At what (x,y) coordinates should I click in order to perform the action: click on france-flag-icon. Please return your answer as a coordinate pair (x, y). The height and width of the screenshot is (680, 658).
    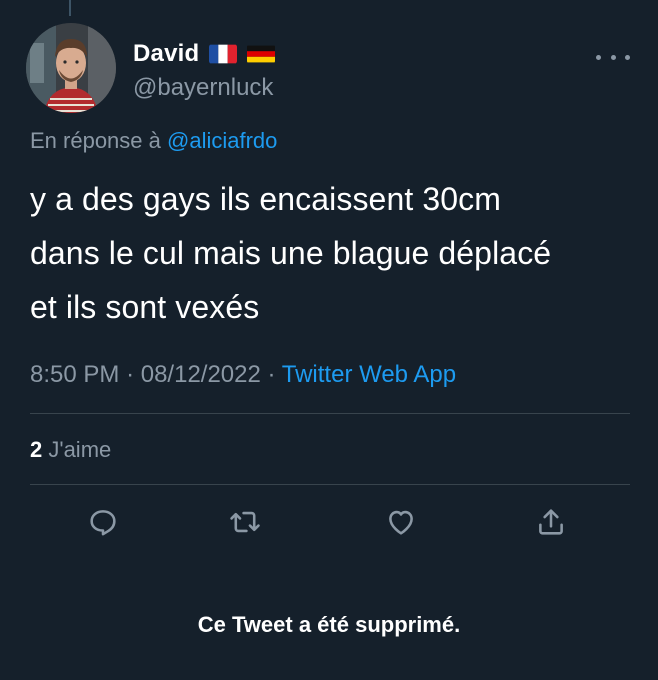
    Looking at the image, I should click on (223, 54).